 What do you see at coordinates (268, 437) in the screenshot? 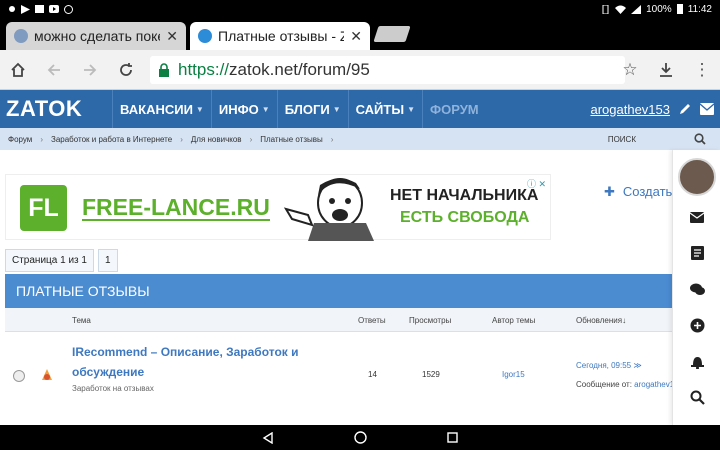
I see `nav-back-icon` at bounding box center [268, 437].